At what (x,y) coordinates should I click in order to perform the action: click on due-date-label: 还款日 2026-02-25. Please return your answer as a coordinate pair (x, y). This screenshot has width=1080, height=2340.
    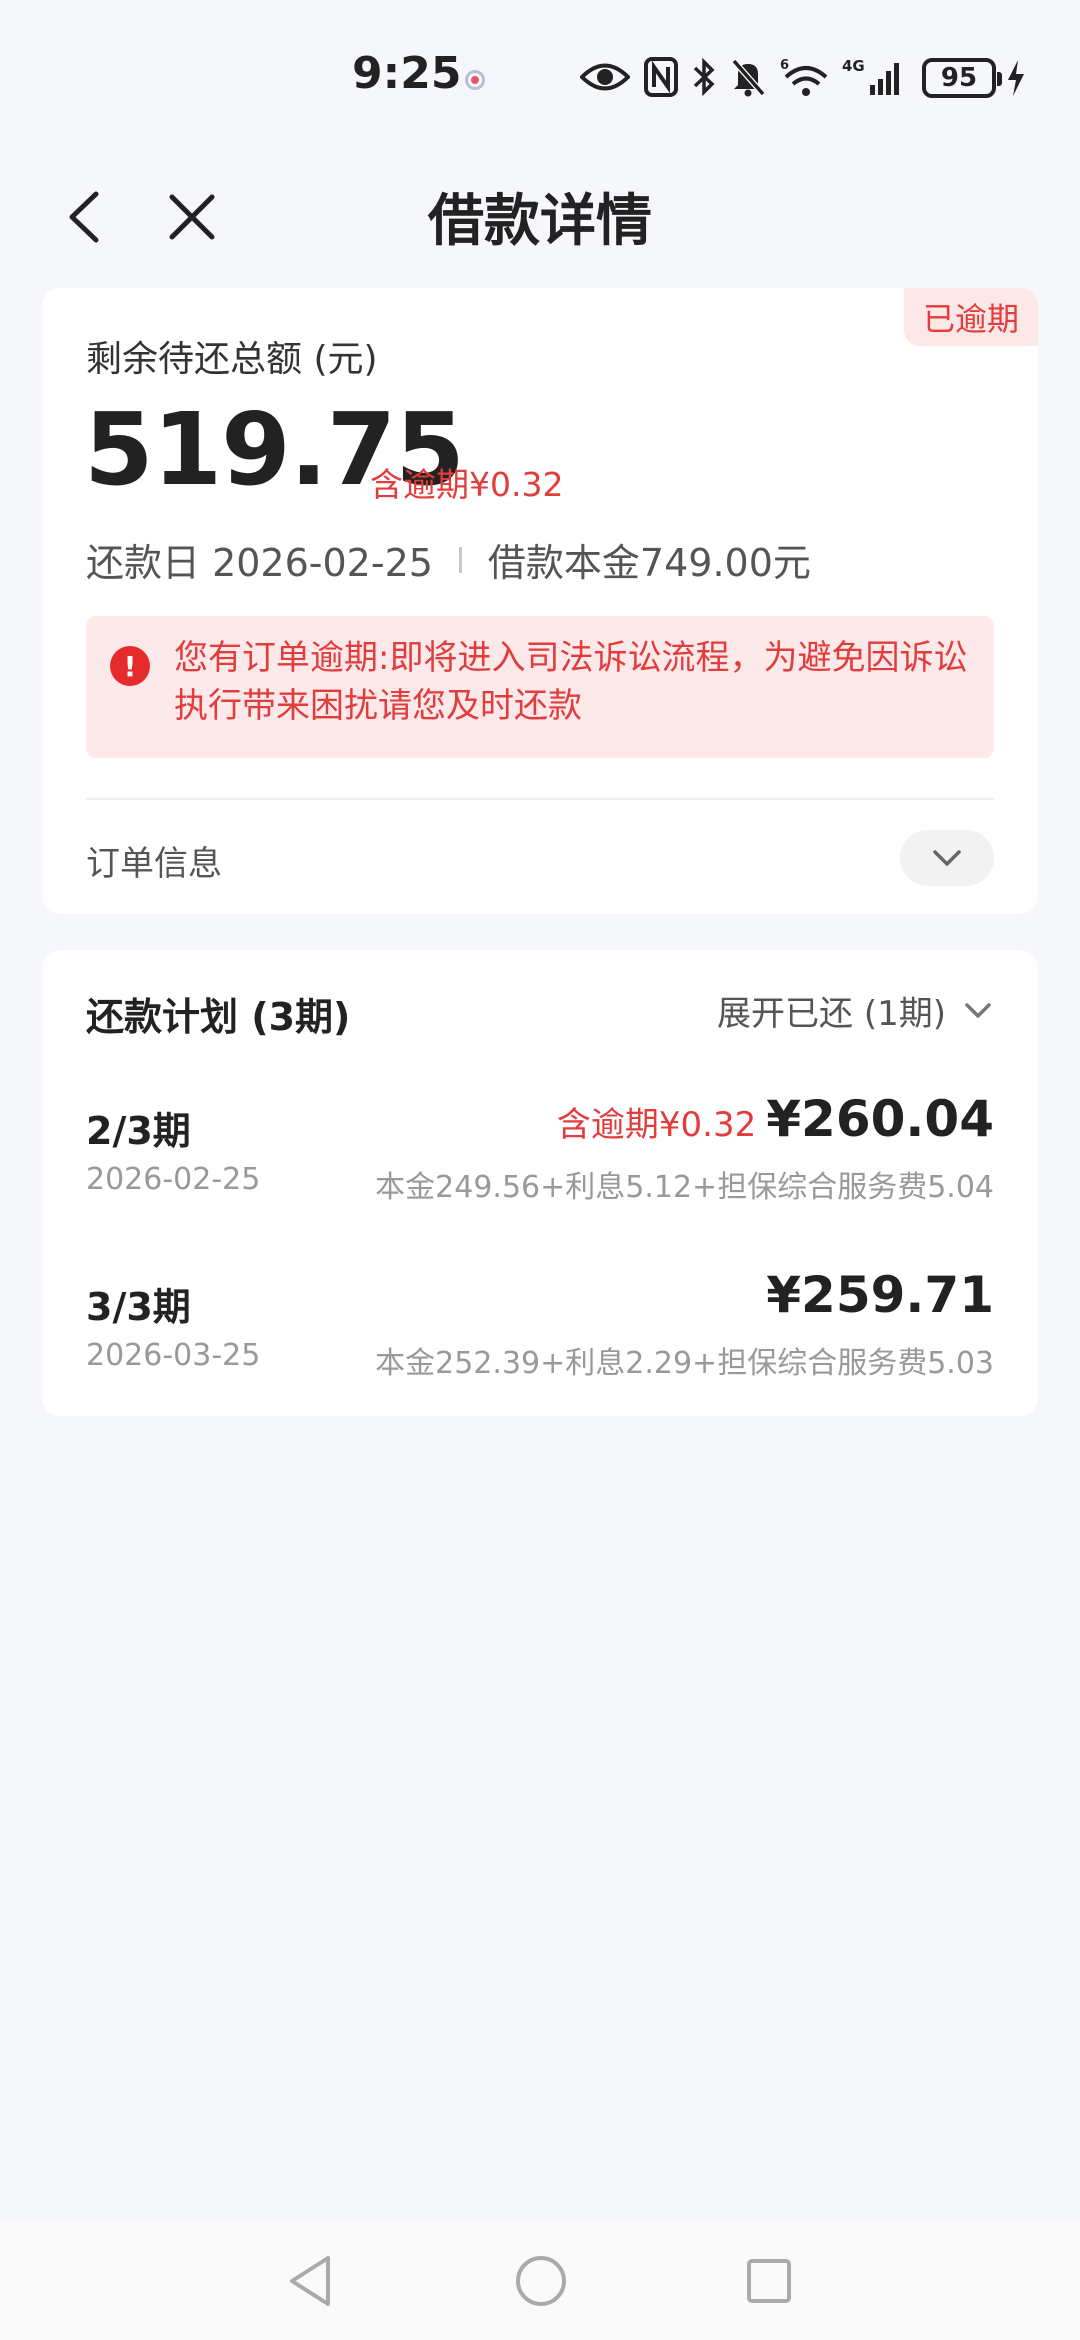
    Looking at the image, I should click on (259, 563).